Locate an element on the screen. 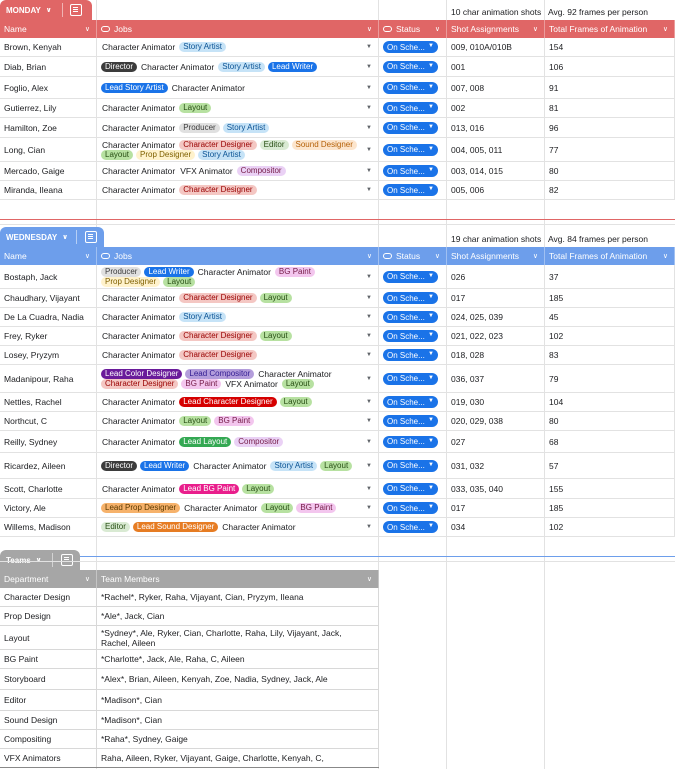 This screenshot has width=675, height=769. total-frames-cell: 45 is located at coordinates (610, 317).